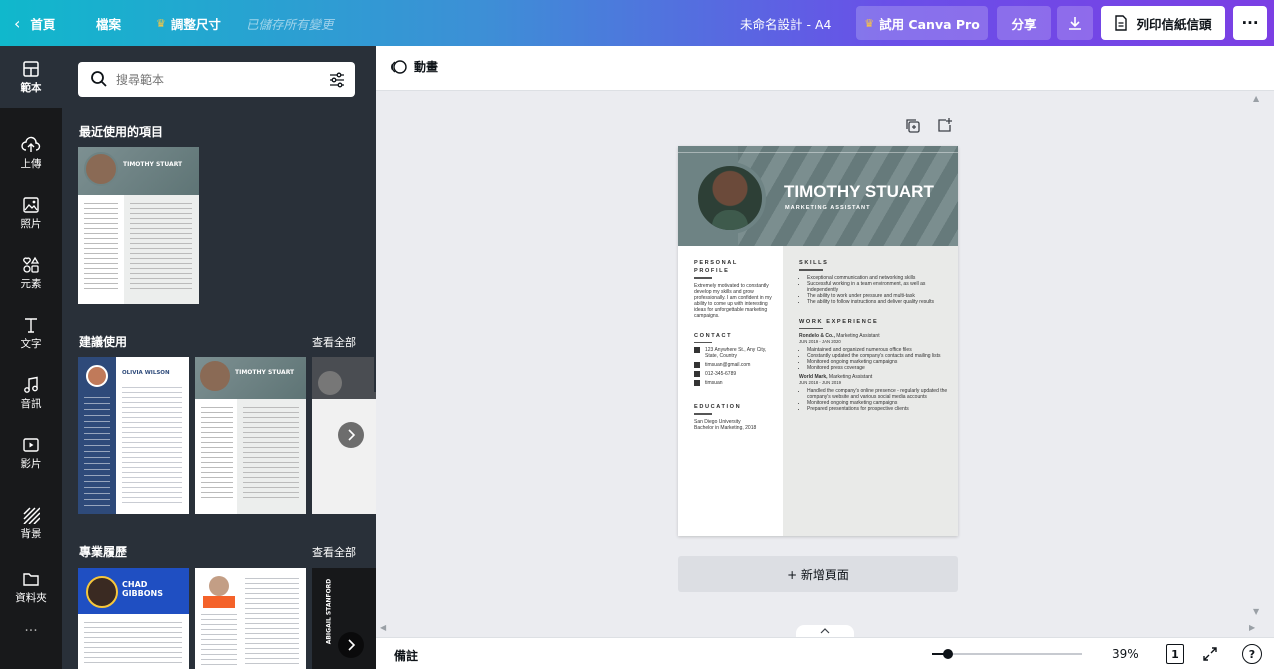 This screenshot has width=1274, height=669. I want to click on template-thumb-chad: CHAD GIBBONS, so click(133, 618).